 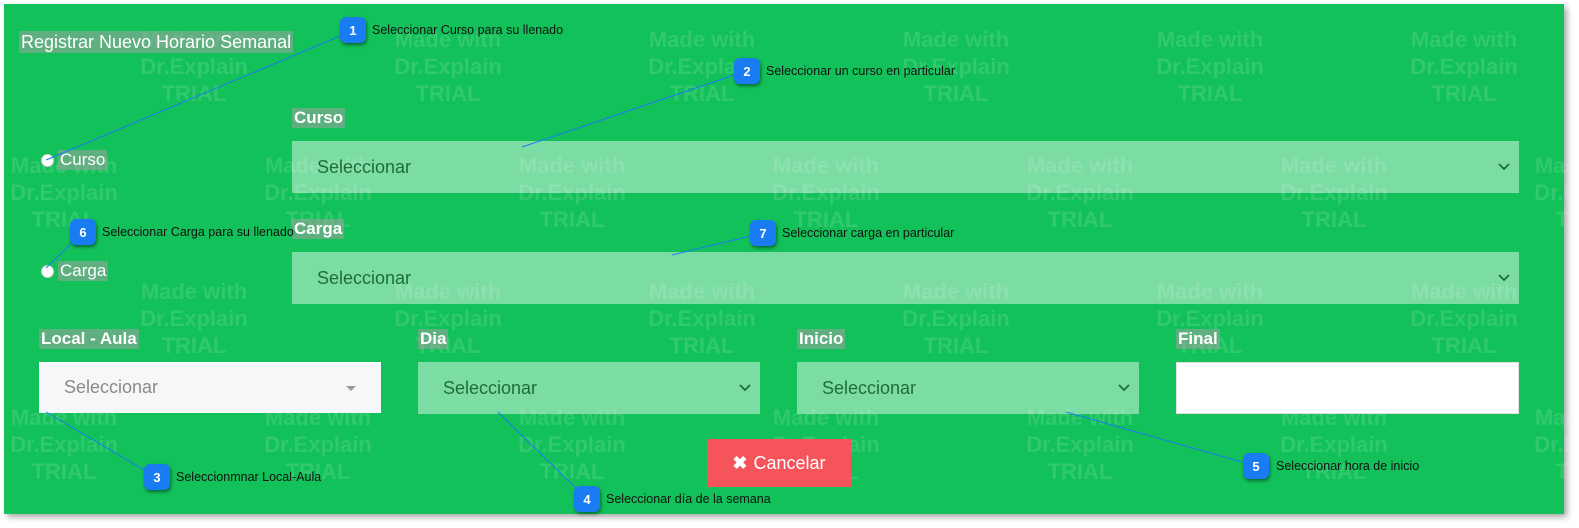 What do you see at coordinates (83, 160) in the screenshot?
I see `radio-curso-label: Curso` at bounding box center [83, 160].